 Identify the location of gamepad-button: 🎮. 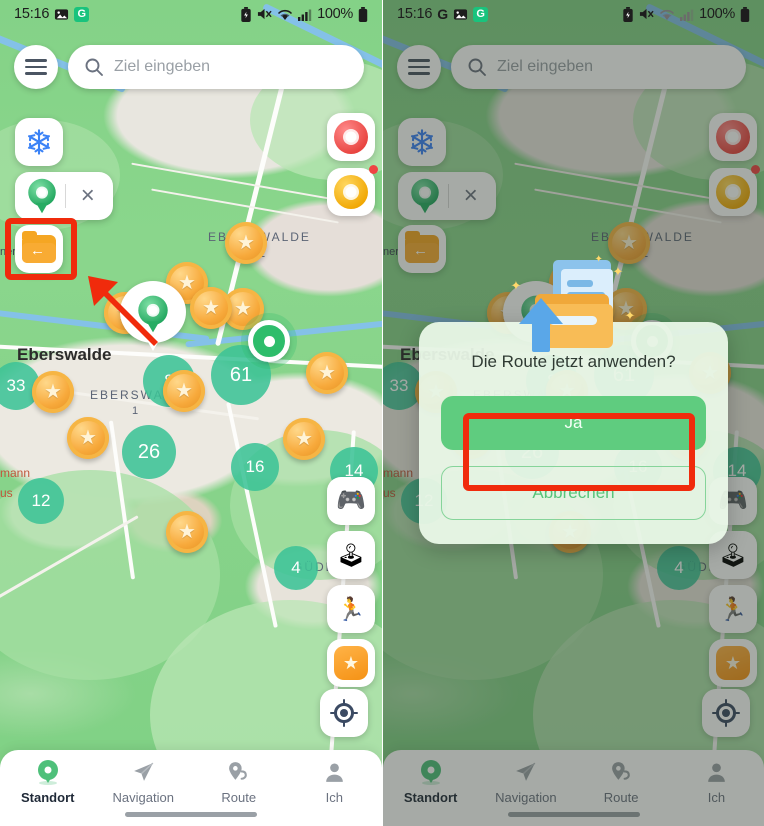
(351, 501).